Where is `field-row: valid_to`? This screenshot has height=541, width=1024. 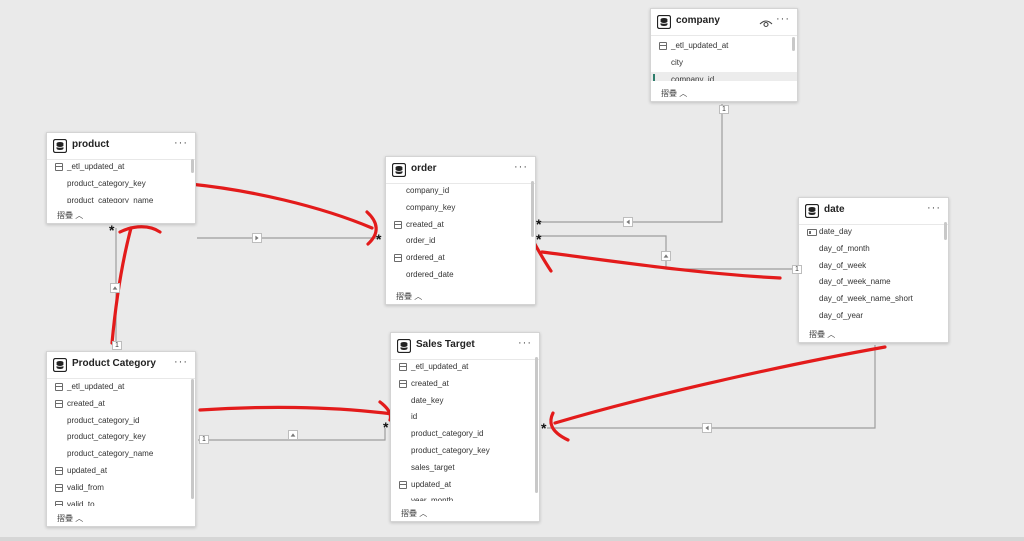
field-row: valid_to is located at coordinates (121, 501).